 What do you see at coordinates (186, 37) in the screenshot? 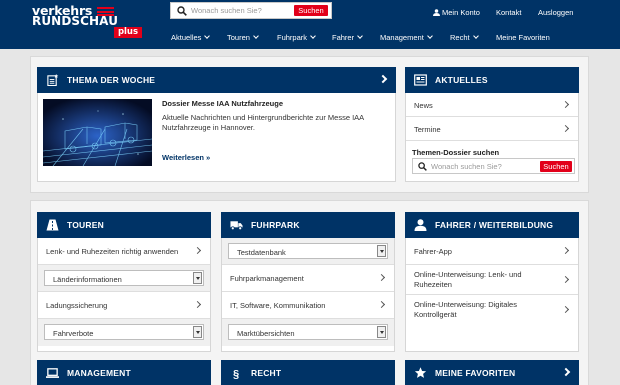
I see `nav-label: Aktuelles` at bounding box center [186, 37].